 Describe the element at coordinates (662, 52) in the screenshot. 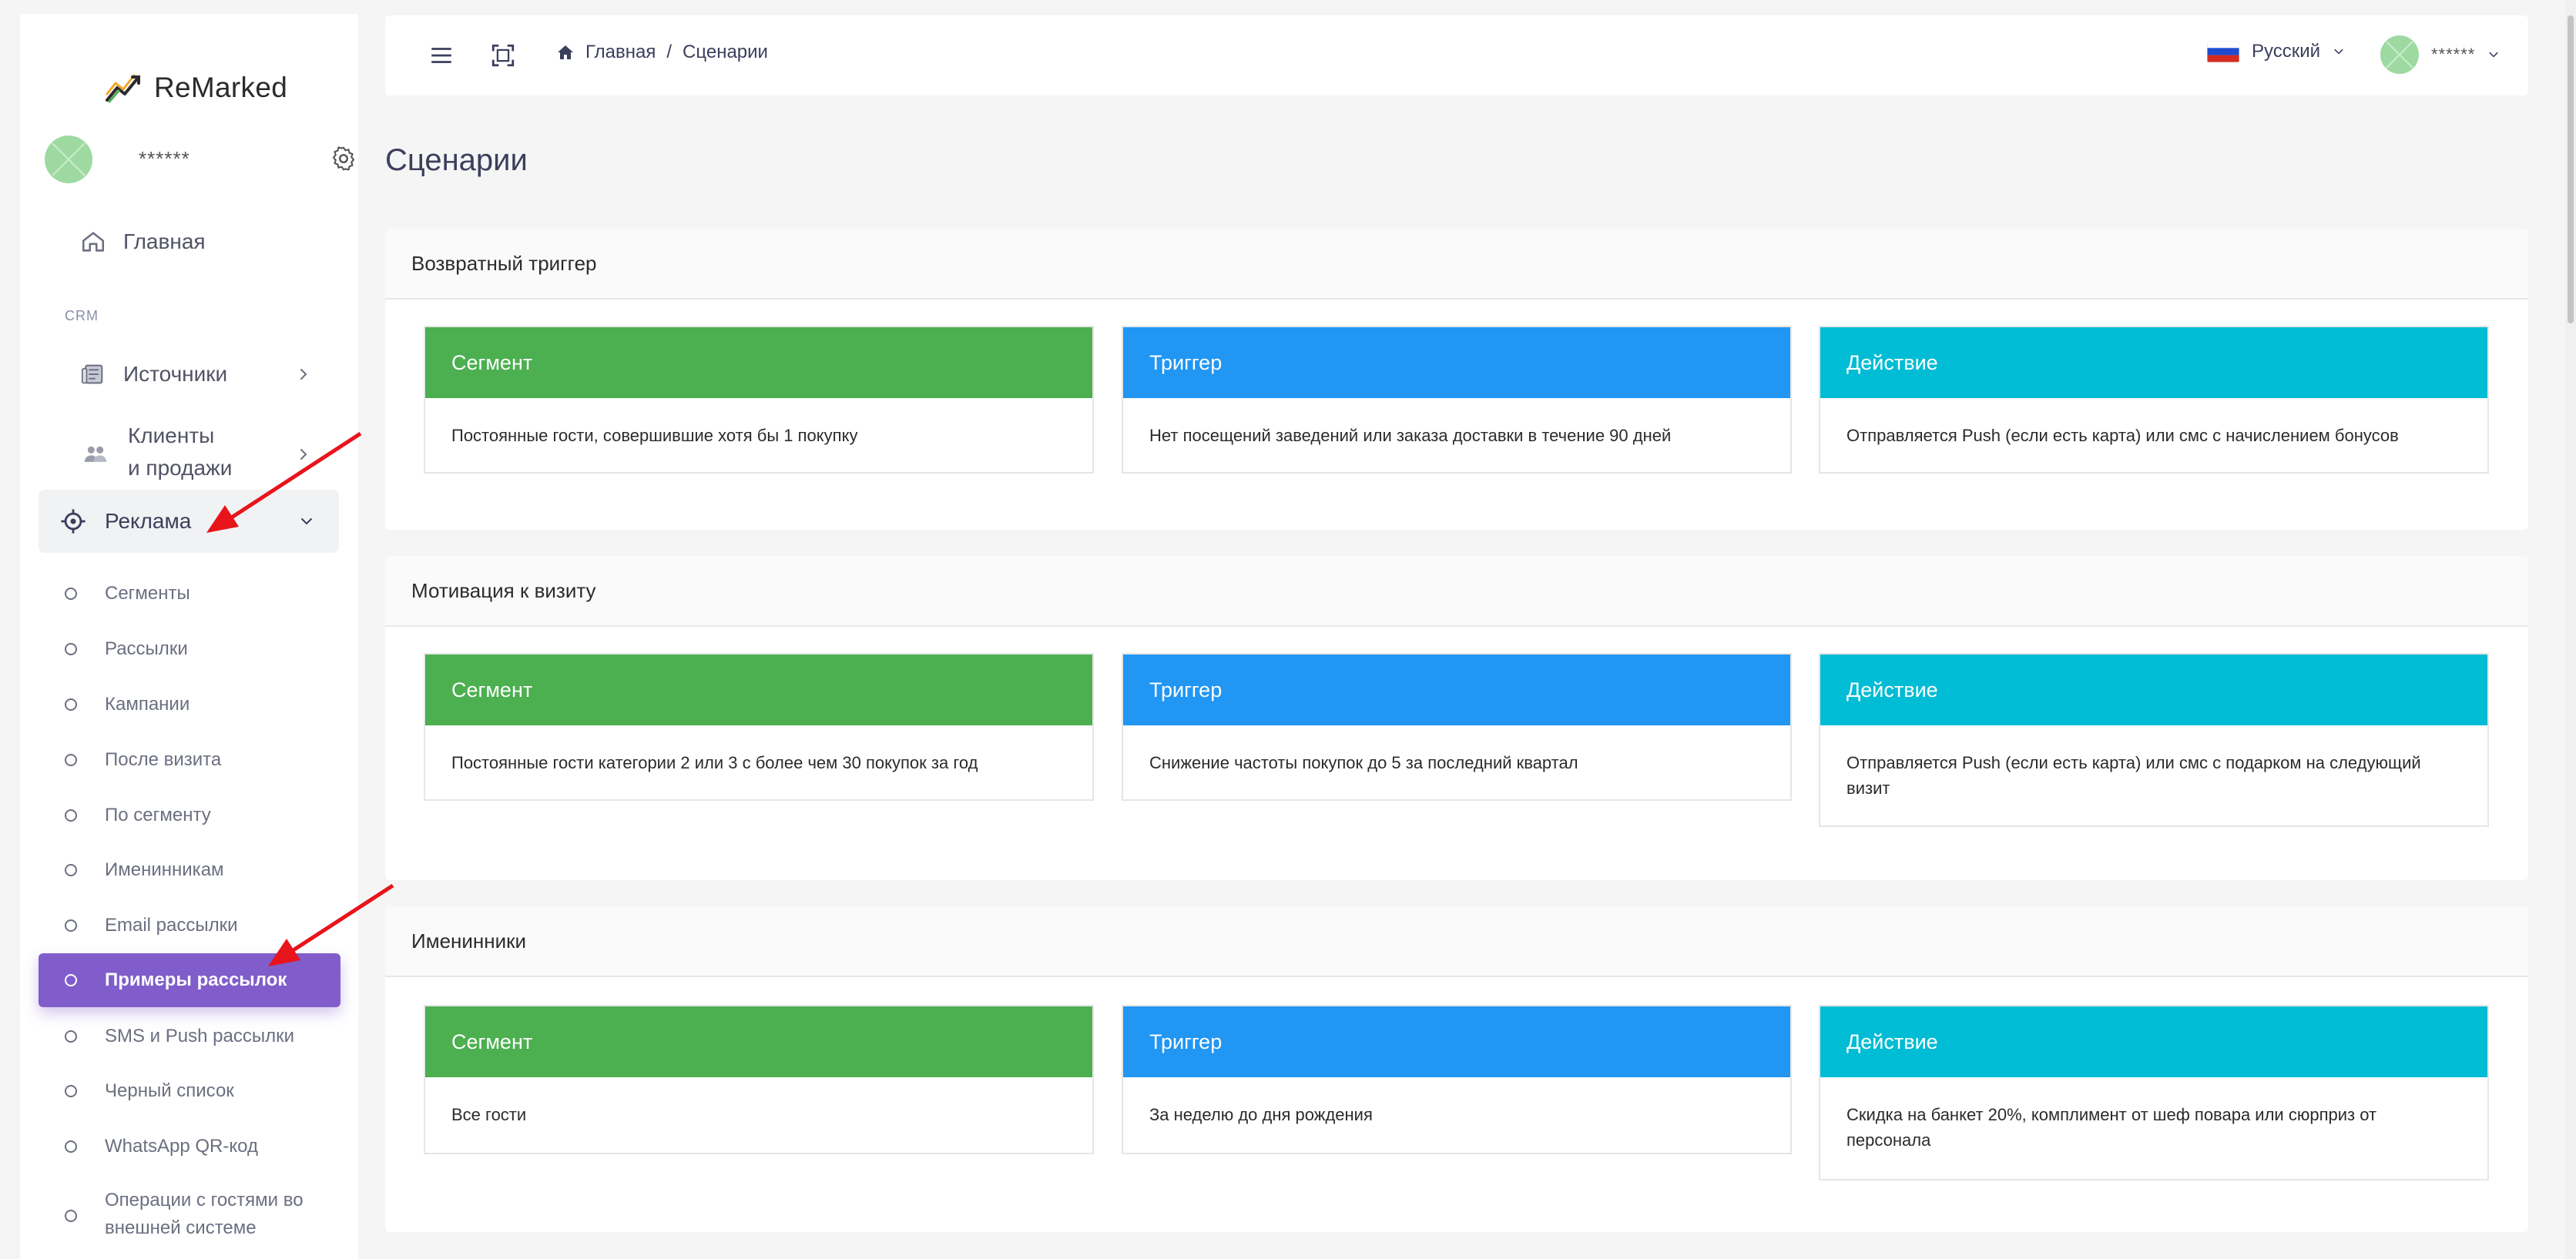

I see `breadcrumb: Главная / Сценарии` at that location.